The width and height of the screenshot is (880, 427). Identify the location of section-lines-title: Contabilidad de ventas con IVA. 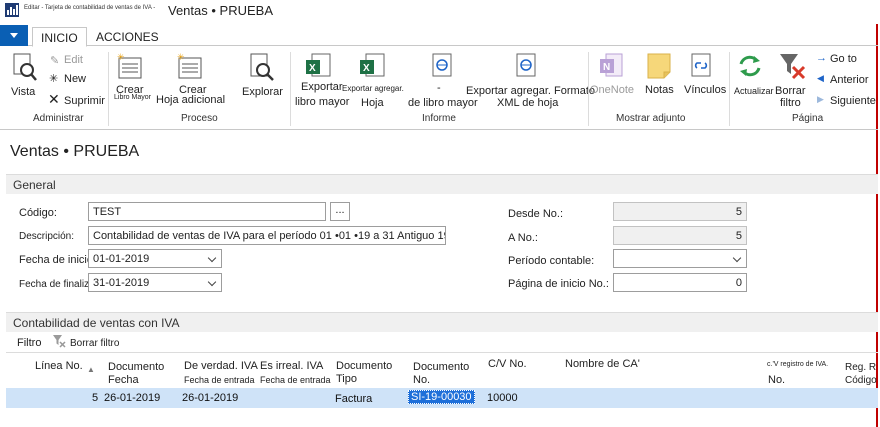
(96, 323).